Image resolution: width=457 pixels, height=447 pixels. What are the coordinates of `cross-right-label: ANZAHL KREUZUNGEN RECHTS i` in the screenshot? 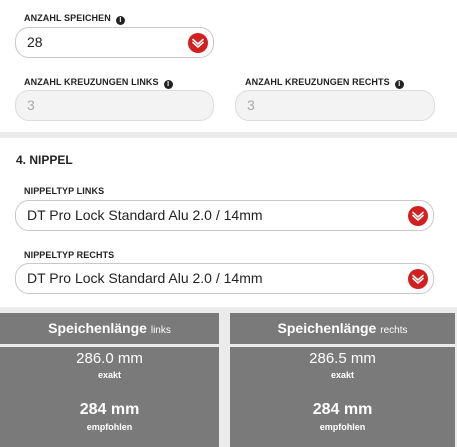 It's located at (324, 83).